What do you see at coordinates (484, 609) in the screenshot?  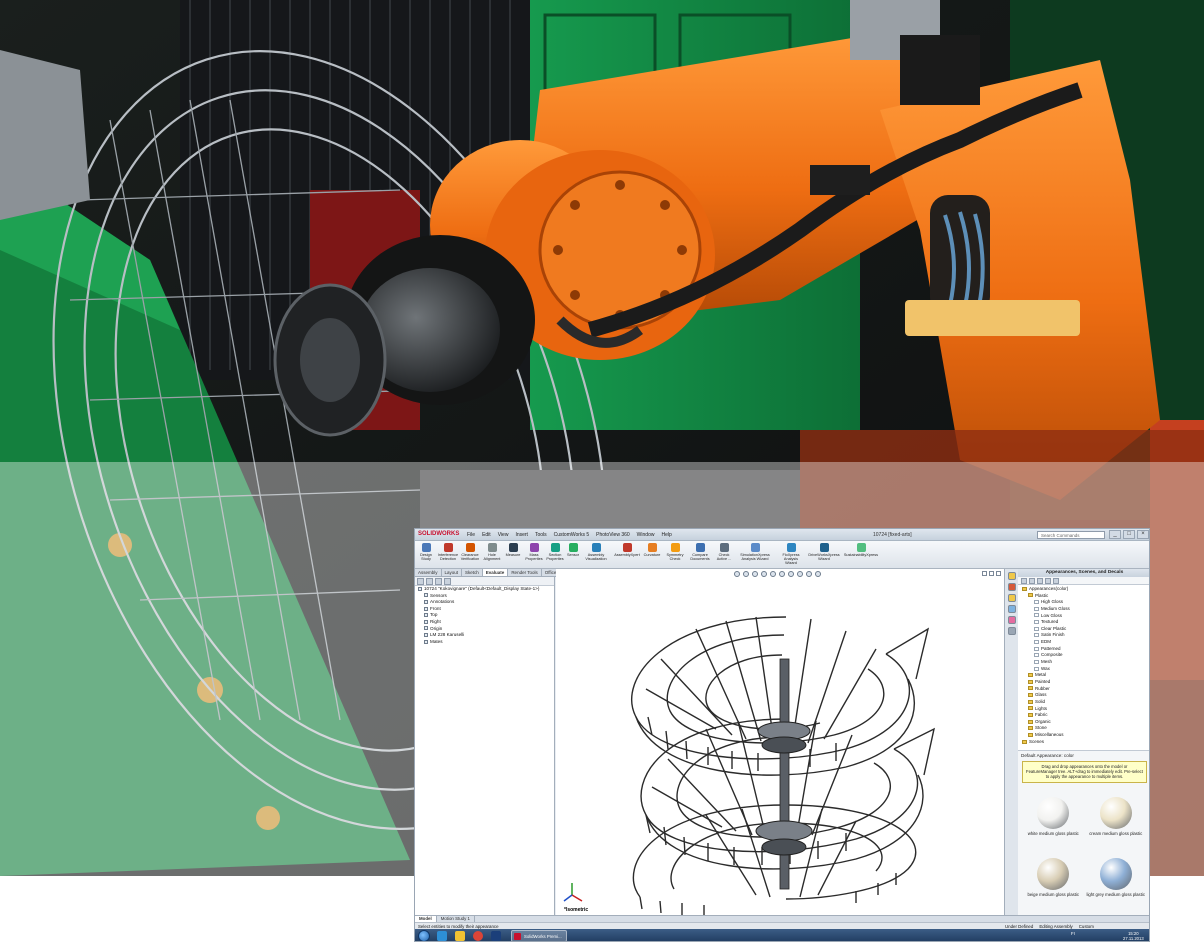 I see `tree-node: Front` at bounding box center [484, 609].